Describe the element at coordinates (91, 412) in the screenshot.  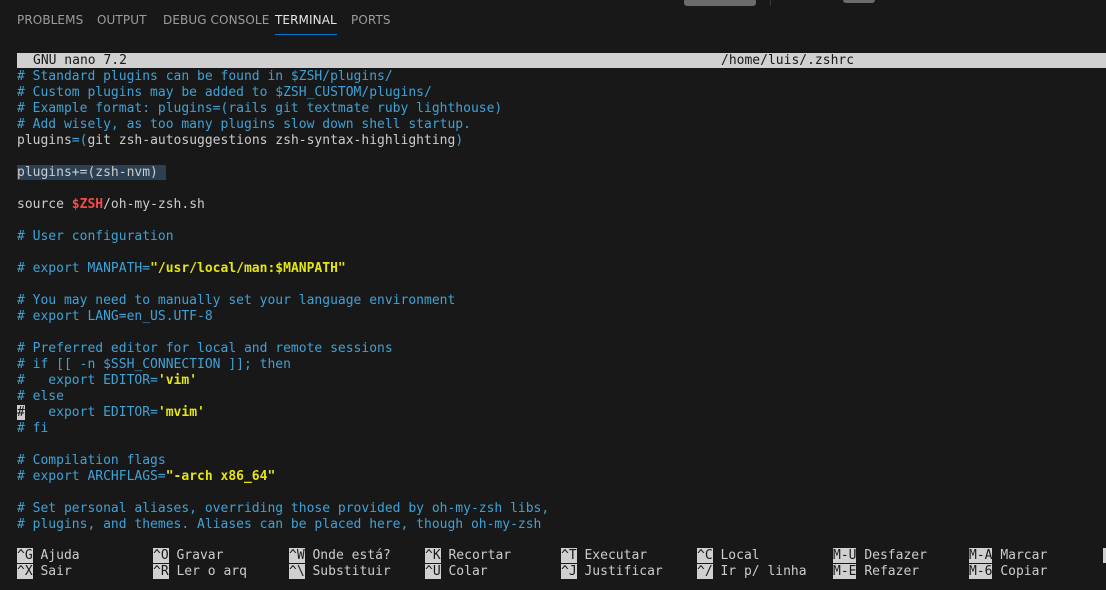
I see `comment-text: export EDITOR=` at that location.